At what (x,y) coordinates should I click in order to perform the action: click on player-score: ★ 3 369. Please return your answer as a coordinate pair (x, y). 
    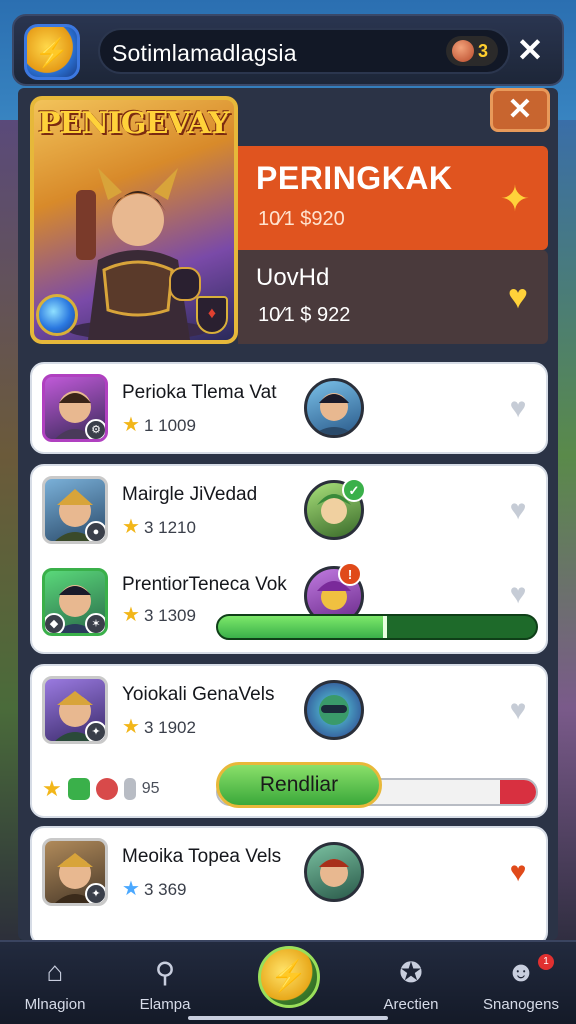
    Looking at the image, I should click on (154, 888).